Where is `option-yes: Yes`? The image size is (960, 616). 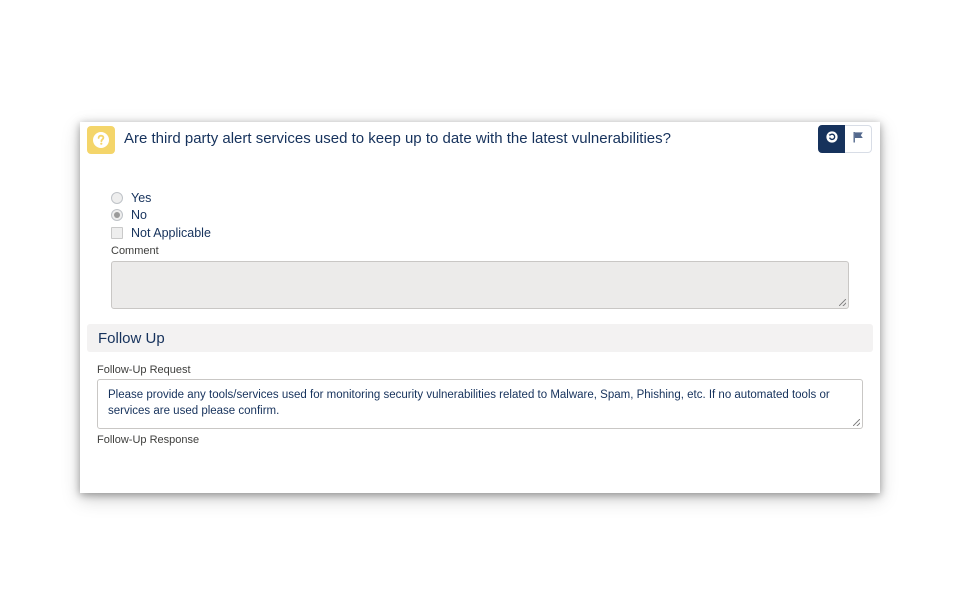
option-yes: Yes is located at coordinates (161, 198).